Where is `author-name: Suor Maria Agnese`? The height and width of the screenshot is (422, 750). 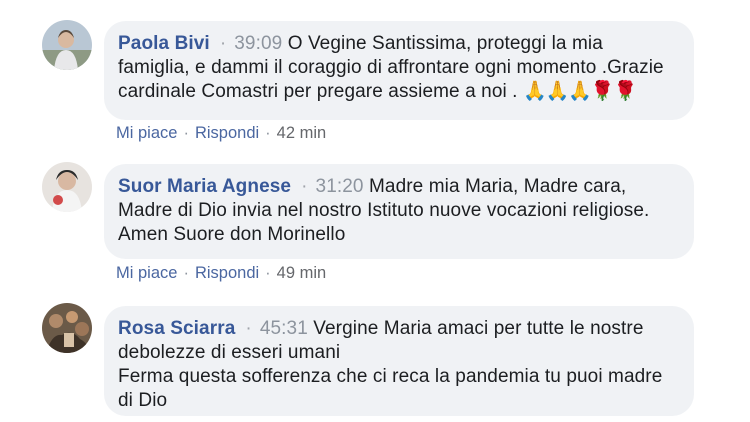 author-name: Suor Maria Agnese is located at coordinates (204, 186).